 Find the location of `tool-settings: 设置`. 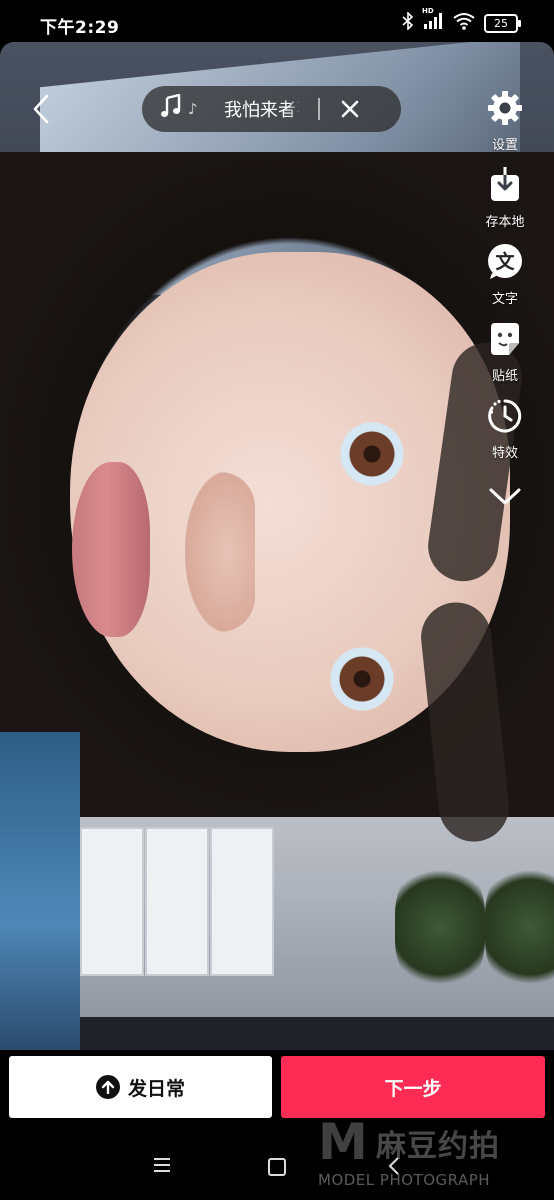

tool-settings: 设置 is located at coordinates (505, 120).